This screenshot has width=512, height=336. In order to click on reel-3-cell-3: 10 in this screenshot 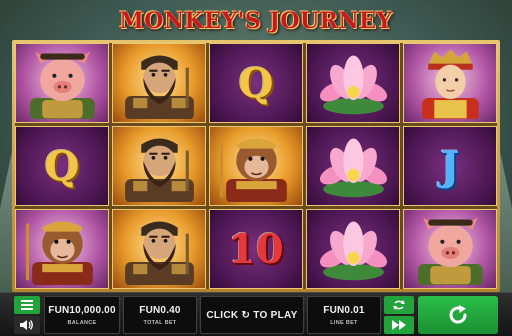, I will do `click(256, 249)`.